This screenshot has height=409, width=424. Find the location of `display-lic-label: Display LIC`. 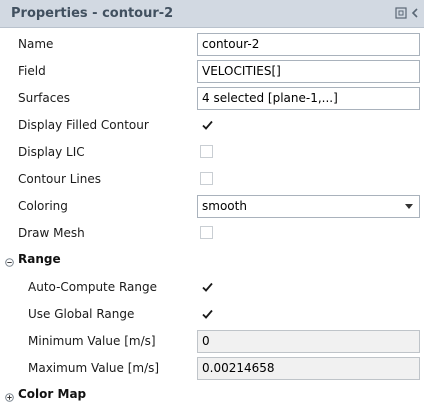

display-lic-label: Display LIC is located at coordinates (51, 152).